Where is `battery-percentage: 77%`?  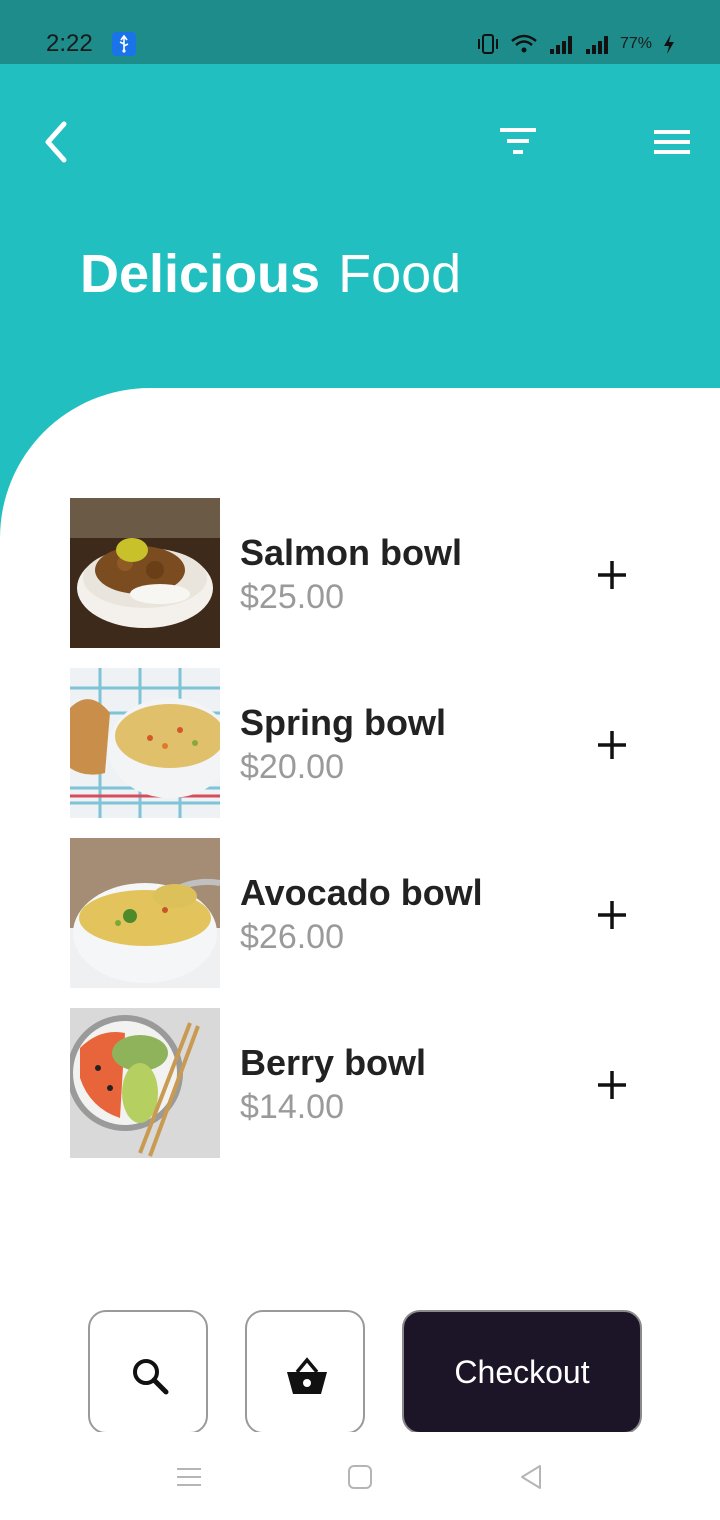 battery-percentage: 77% is located at coordinates (635, 43).